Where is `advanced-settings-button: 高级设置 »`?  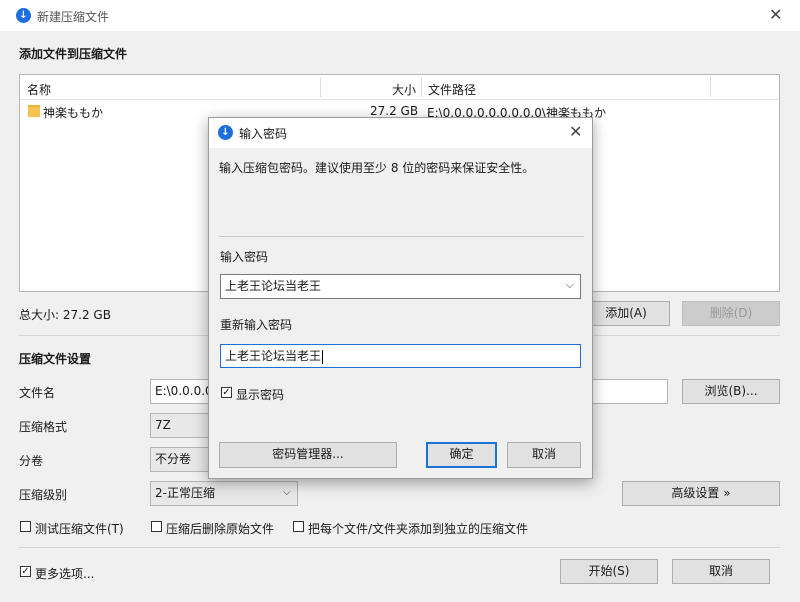
advanced-settings-button: 高级设置 » is located at coordinates (701, 493).